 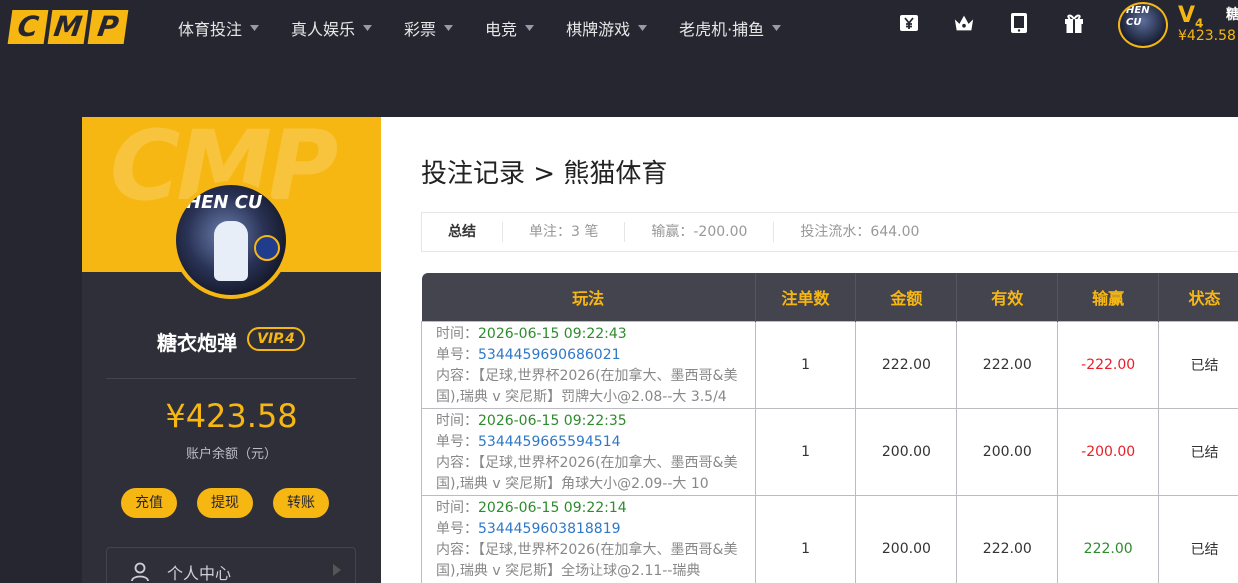 I want to click on gift-icon, so click(x=1074, y=23).